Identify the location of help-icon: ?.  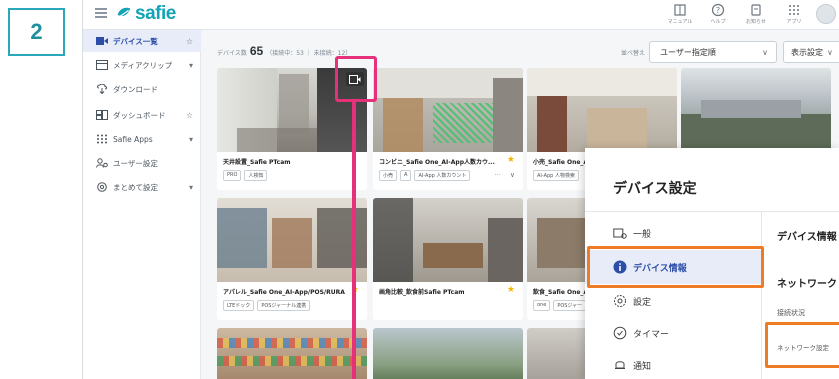
(718, 10).